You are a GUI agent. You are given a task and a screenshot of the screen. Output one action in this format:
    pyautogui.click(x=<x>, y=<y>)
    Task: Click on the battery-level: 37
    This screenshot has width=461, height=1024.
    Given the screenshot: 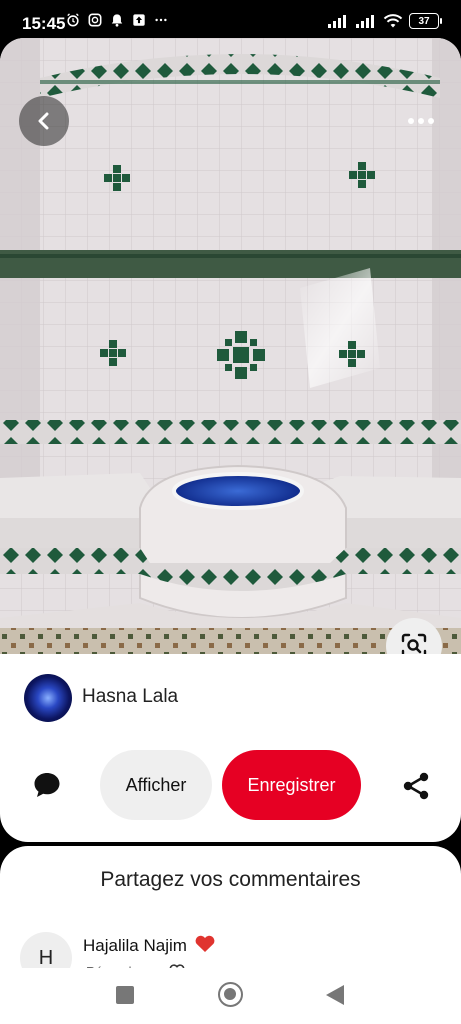 What is the action you would take?
    pyautogui.click(x=424, y=21)
    